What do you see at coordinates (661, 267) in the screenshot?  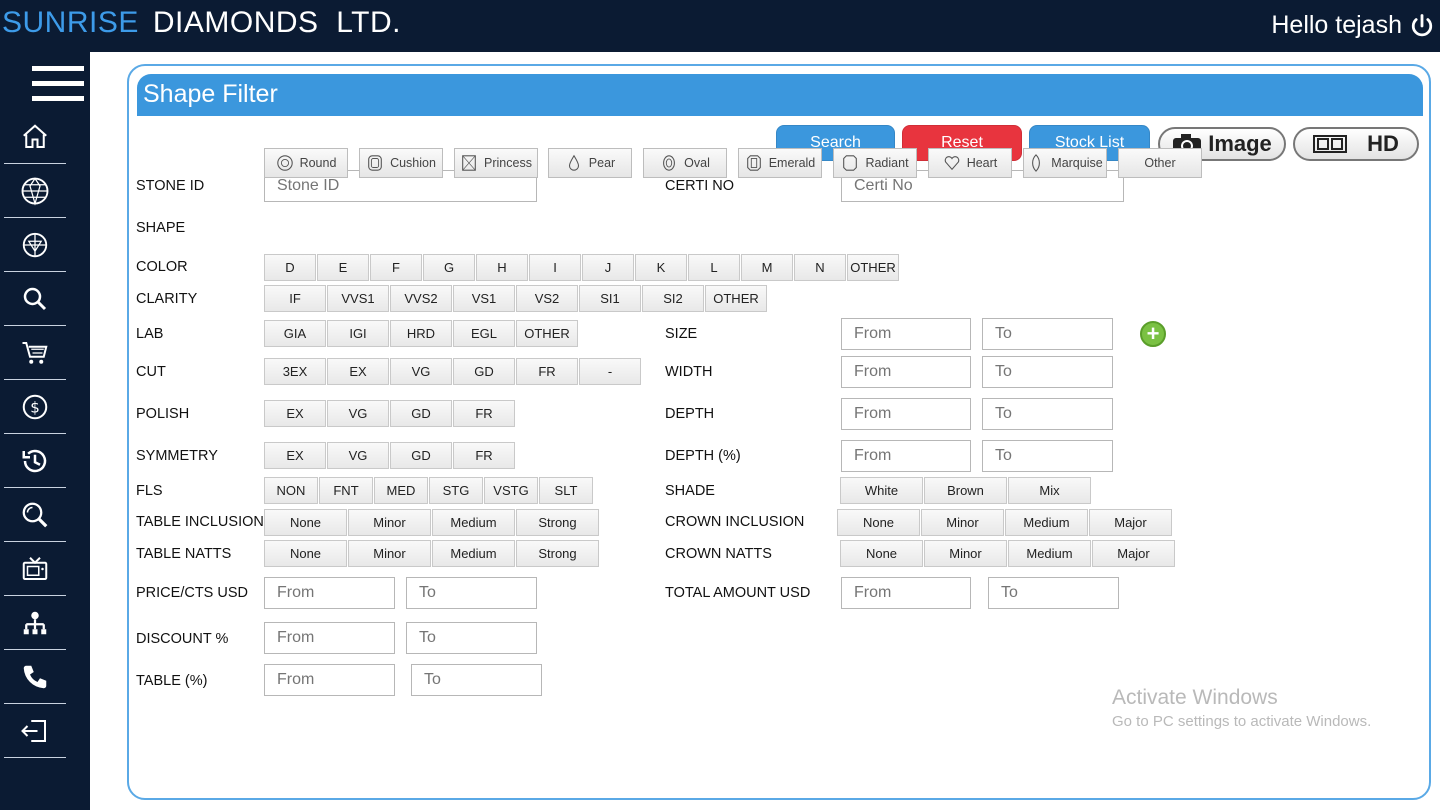 I see `color-chip-k: K` at bounding box center [661, 267].